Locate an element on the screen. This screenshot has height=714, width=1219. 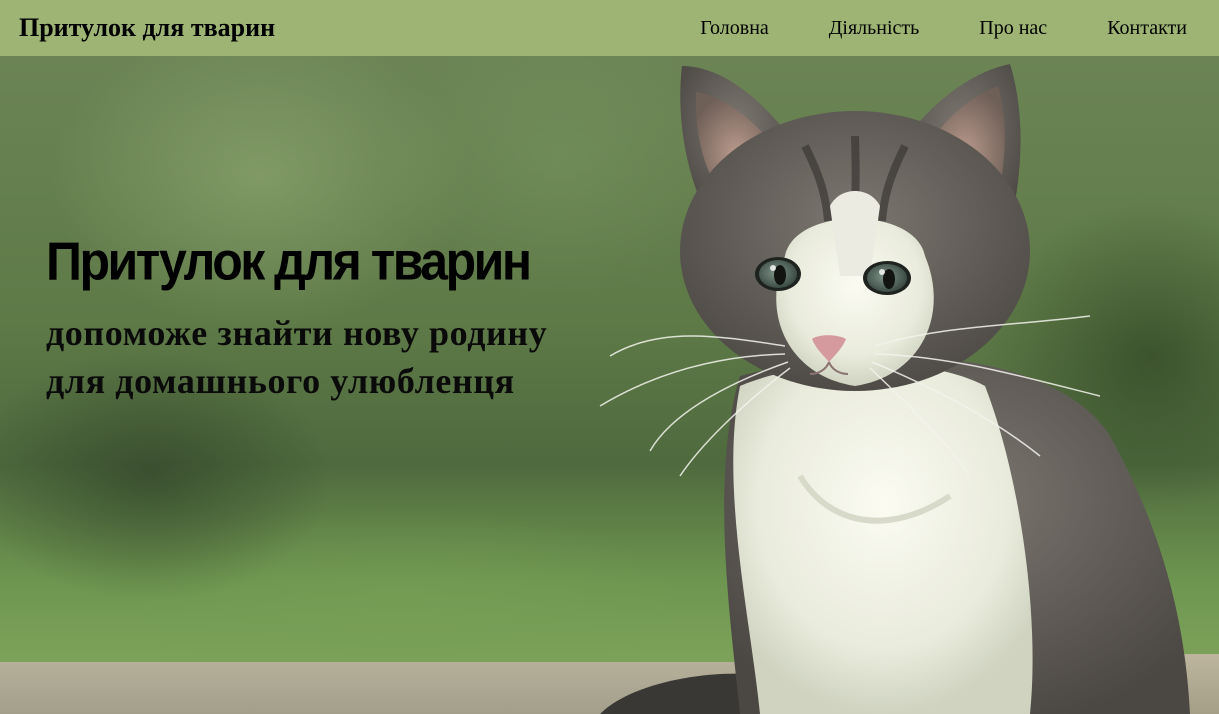
hero-subtitle-line-1: допоможе знайти нову родину is located at coordinates (297, 333).